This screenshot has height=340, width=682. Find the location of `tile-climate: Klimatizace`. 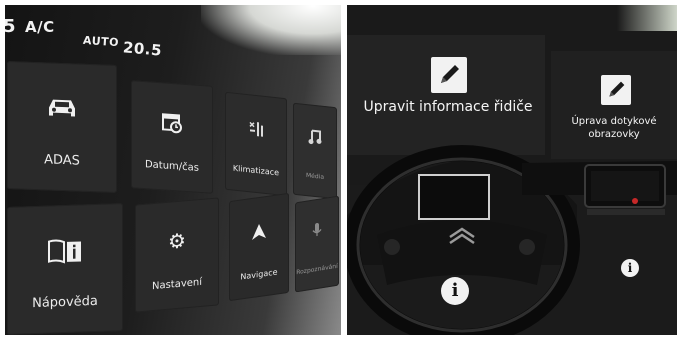

tile-climate: Klimatizace is located at coordinates (256, 144).